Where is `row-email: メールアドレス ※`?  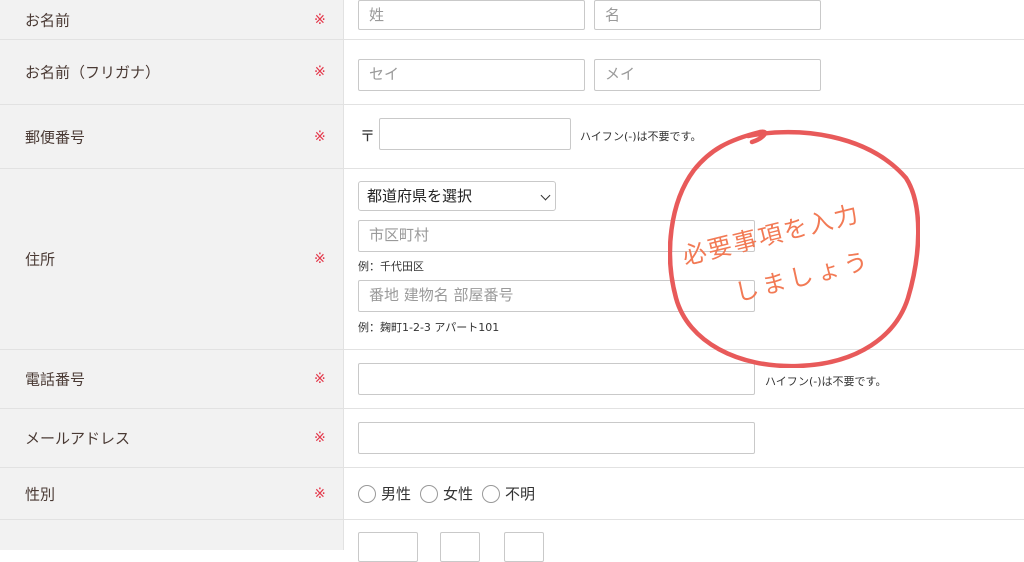 row-email: メールアドレス ※ is located at coordinates (512, 438).